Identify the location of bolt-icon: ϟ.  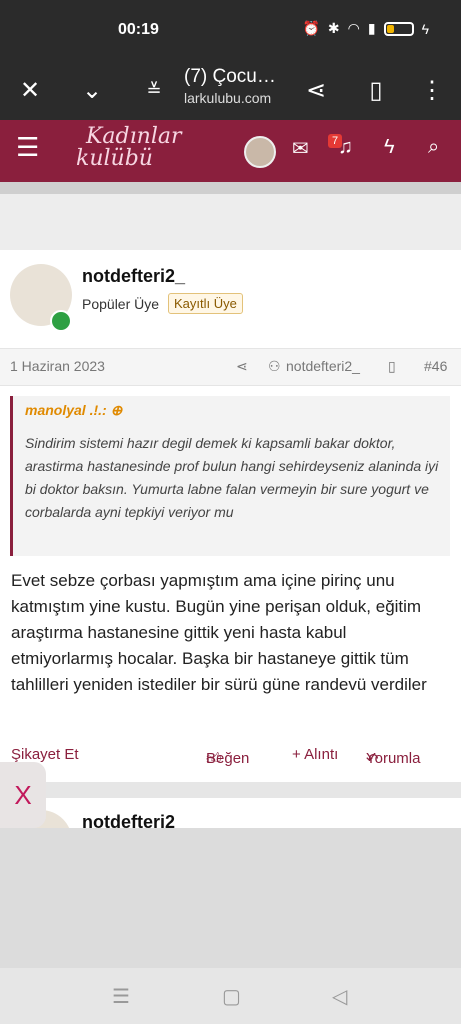
(389, 147).